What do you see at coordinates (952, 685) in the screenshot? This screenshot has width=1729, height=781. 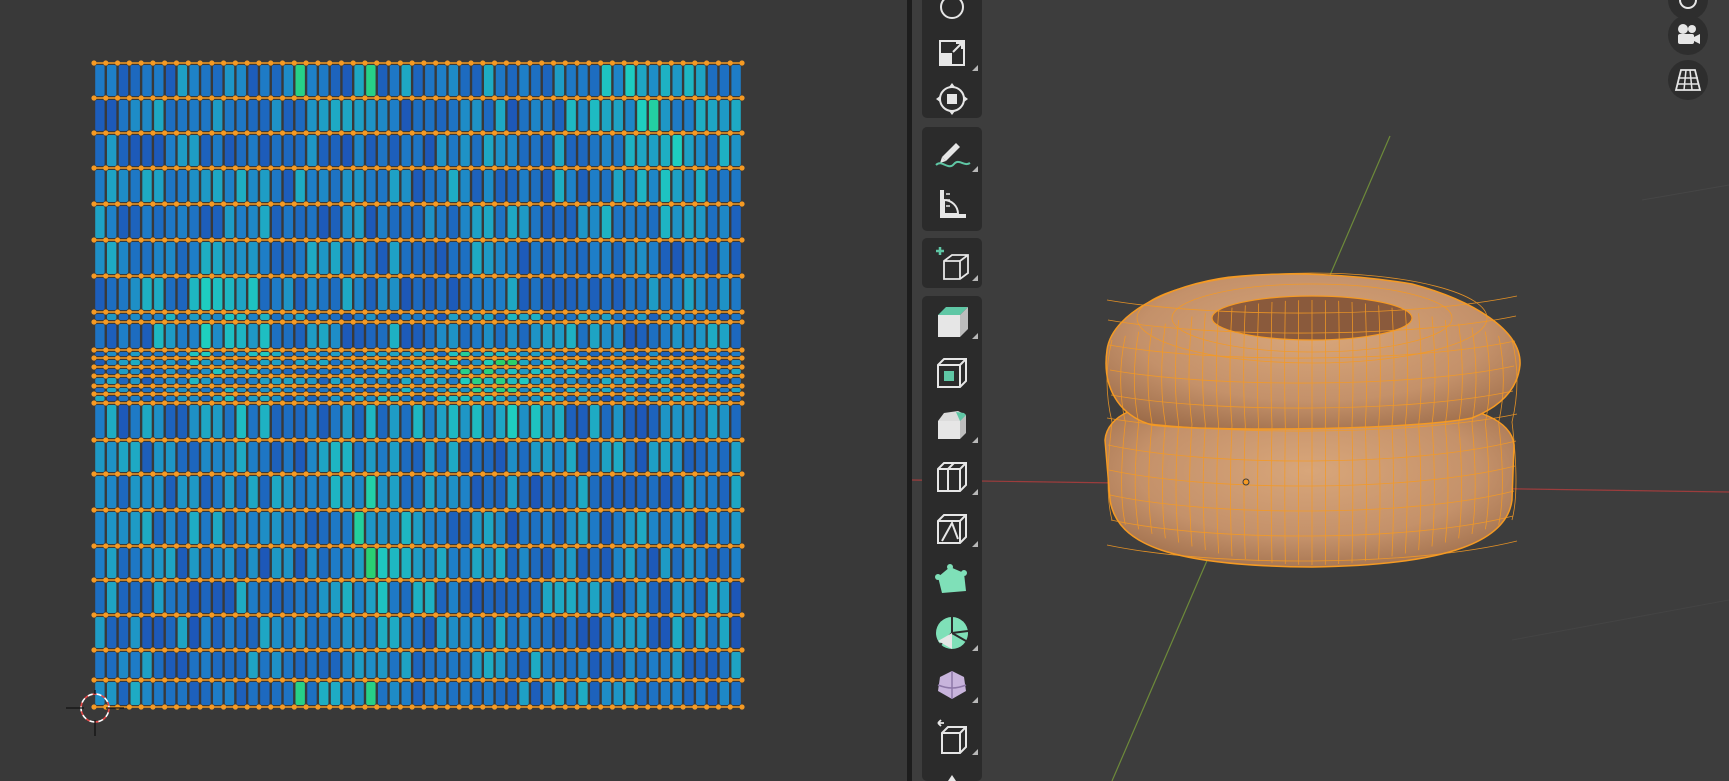 I see `smooth-tool` at bounding box center [952, 685].